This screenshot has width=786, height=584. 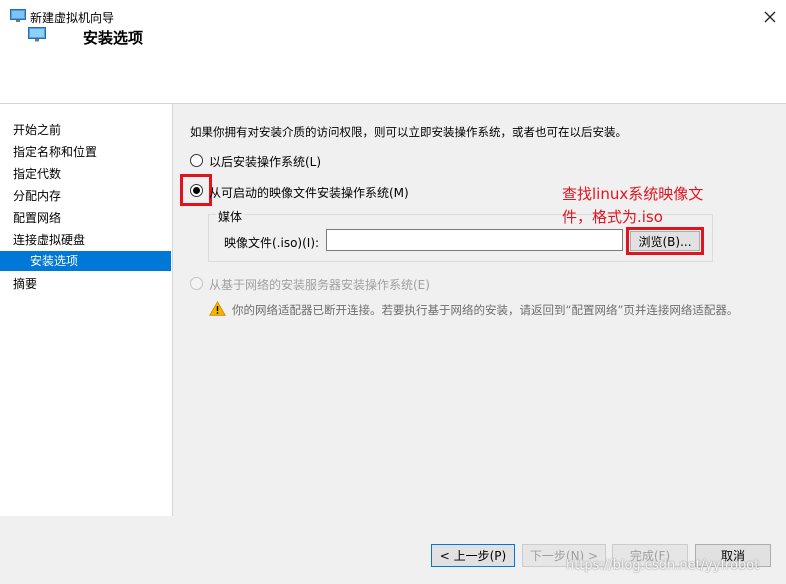 What do you see at coordinates (319, 285) in the screenshot?
I see `install-from-network-label: 从基于网络的安装服务器安装操作系统(E)` at bounding box center [319, 285].